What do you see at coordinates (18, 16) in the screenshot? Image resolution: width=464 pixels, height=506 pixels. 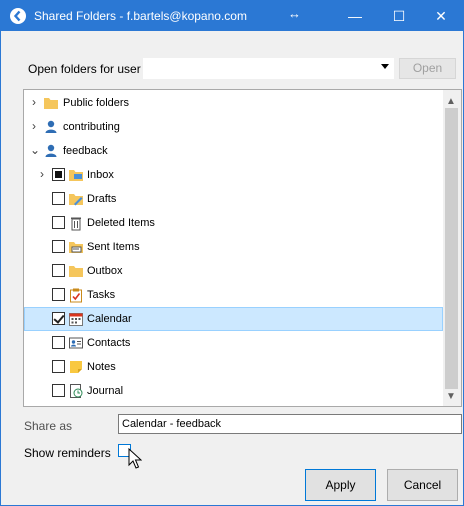 I see `kopano-app-icon` at bounding box center [18, 16].